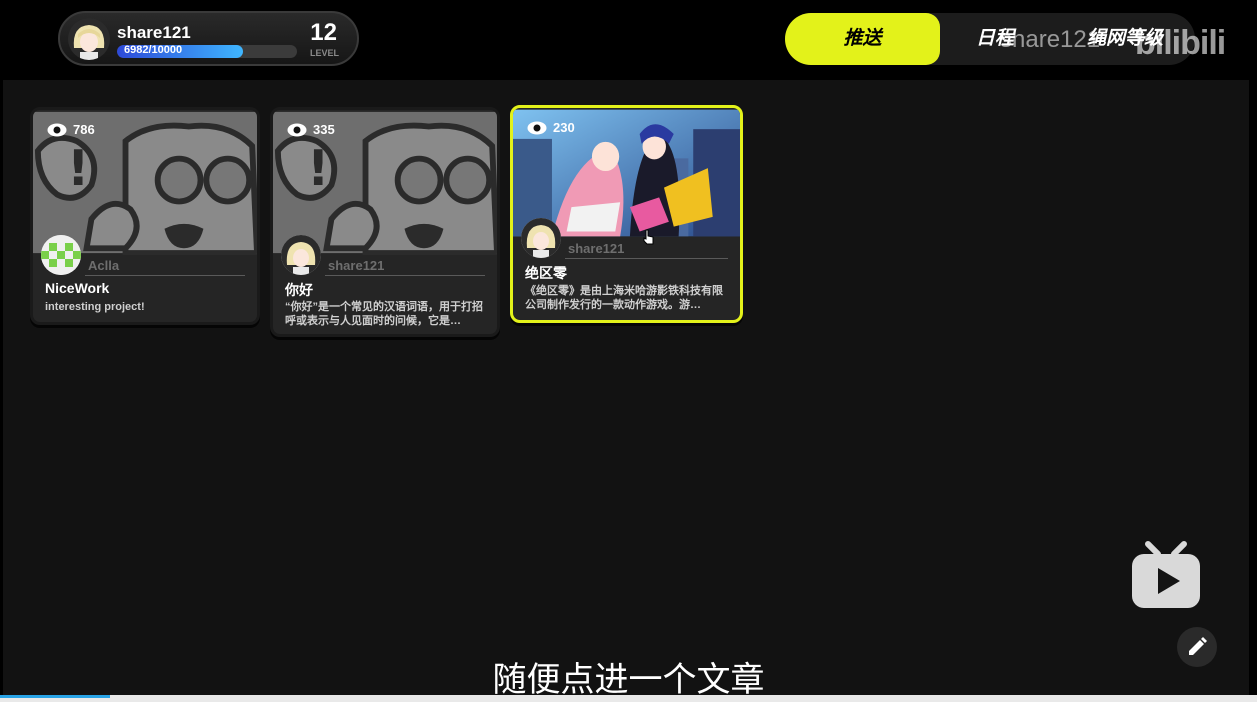  What do you see at coordinates (77, 288) in the screenshot?
I see `card-title: NiceWork` at bounding box center [77, 288].